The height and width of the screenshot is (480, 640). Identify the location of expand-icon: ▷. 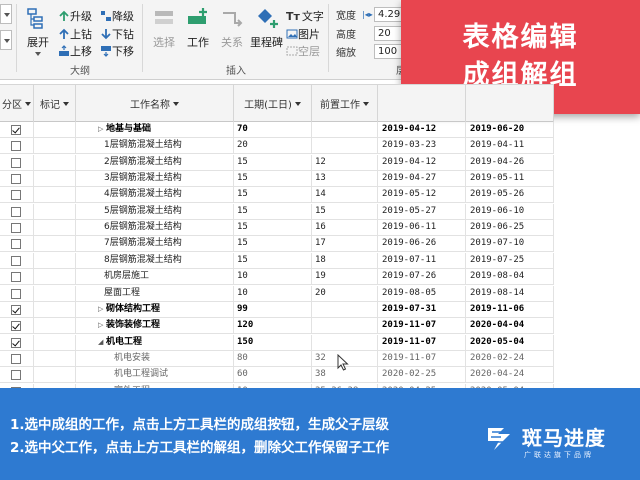
(102, 325).